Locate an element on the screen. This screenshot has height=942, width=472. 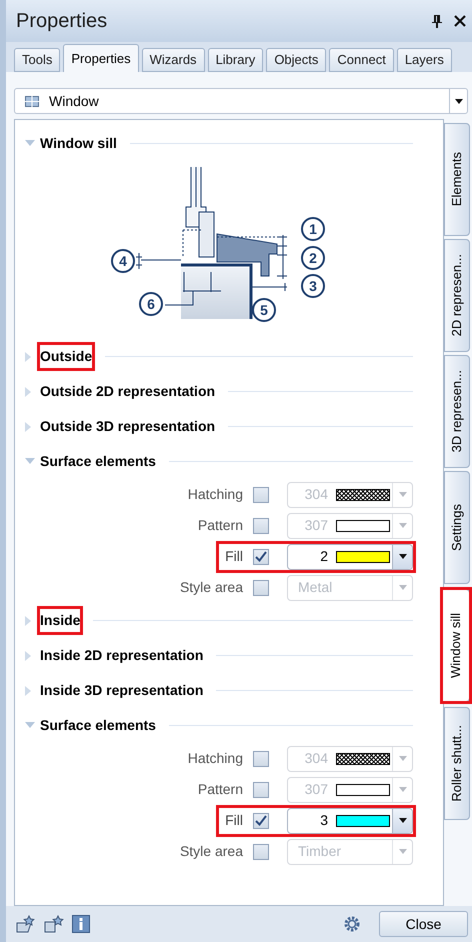
folder-star-icon is located at coordinates (26, 924).